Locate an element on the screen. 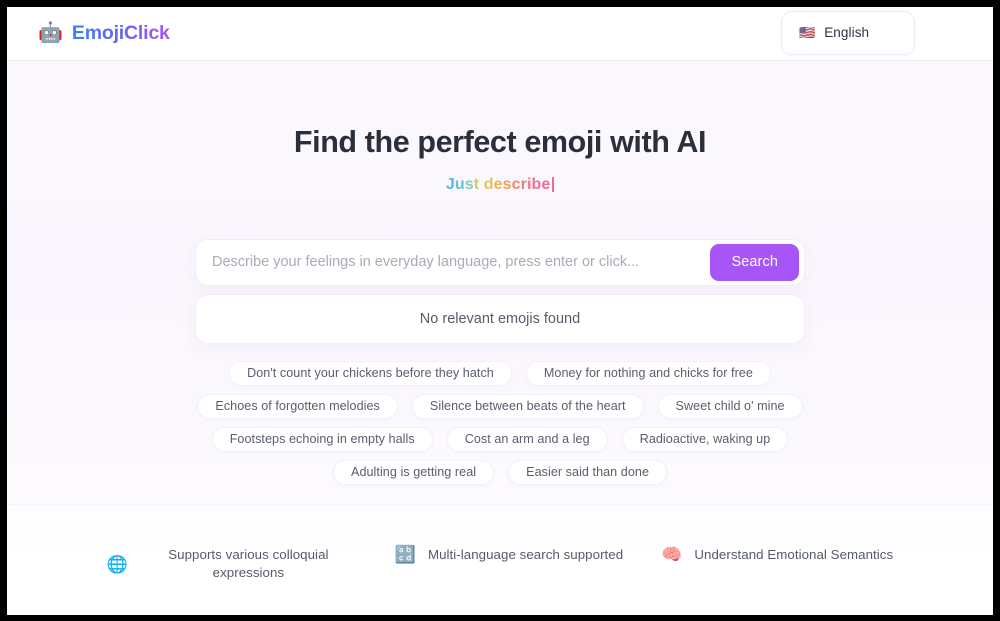 The width and height of the screenshot is (1000, 621). brand-logo: 🤖 EmojiClick is located at coordinates (104, 33).